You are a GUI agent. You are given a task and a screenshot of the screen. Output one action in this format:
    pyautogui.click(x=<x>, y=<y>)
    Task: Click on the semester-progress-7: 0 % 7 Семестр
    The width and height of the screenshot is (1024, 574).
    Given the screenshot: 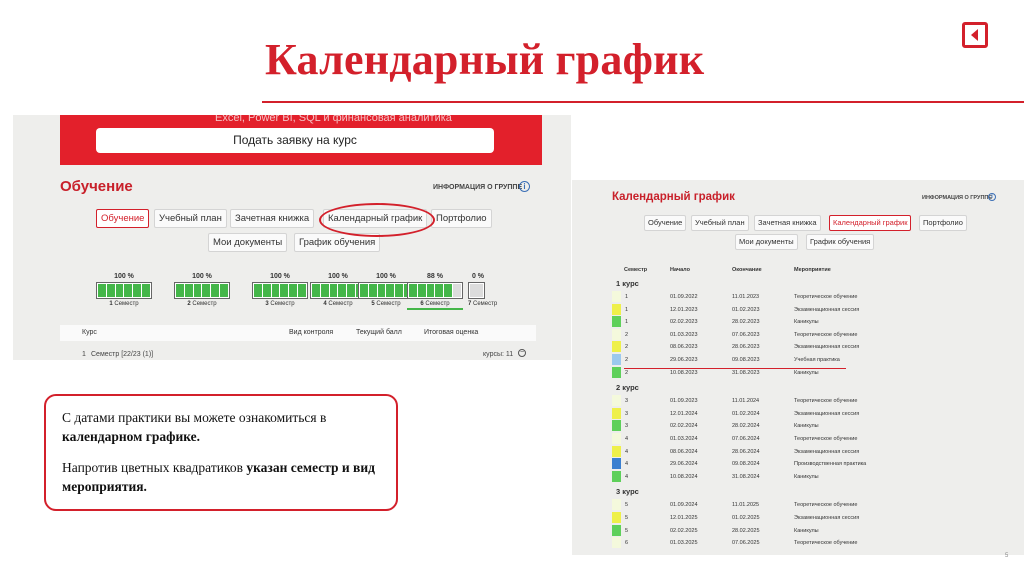 What is the action you would take?
    pyautogui.click(x=482, y=290)
    